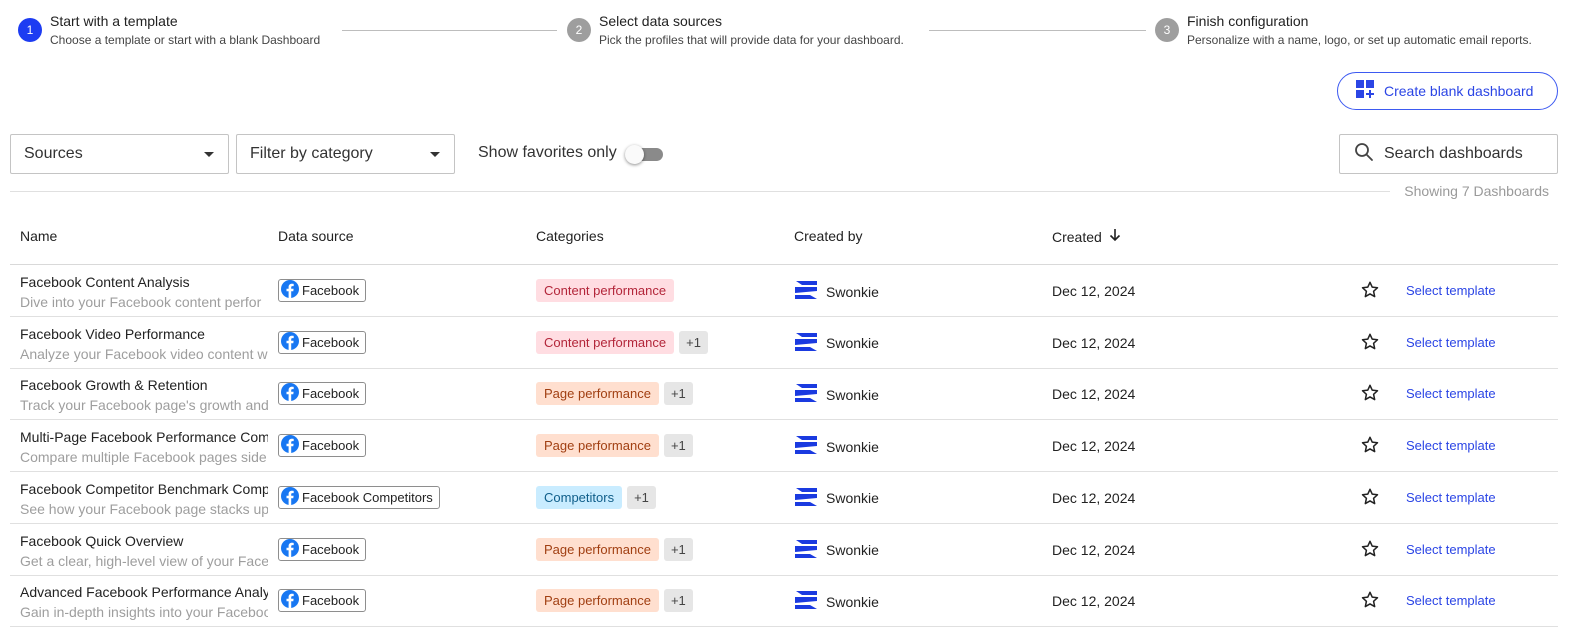 Image resolution: width=1579 pixels, height=636 pixels. I want to click on search-icon, so click(1364, 154).